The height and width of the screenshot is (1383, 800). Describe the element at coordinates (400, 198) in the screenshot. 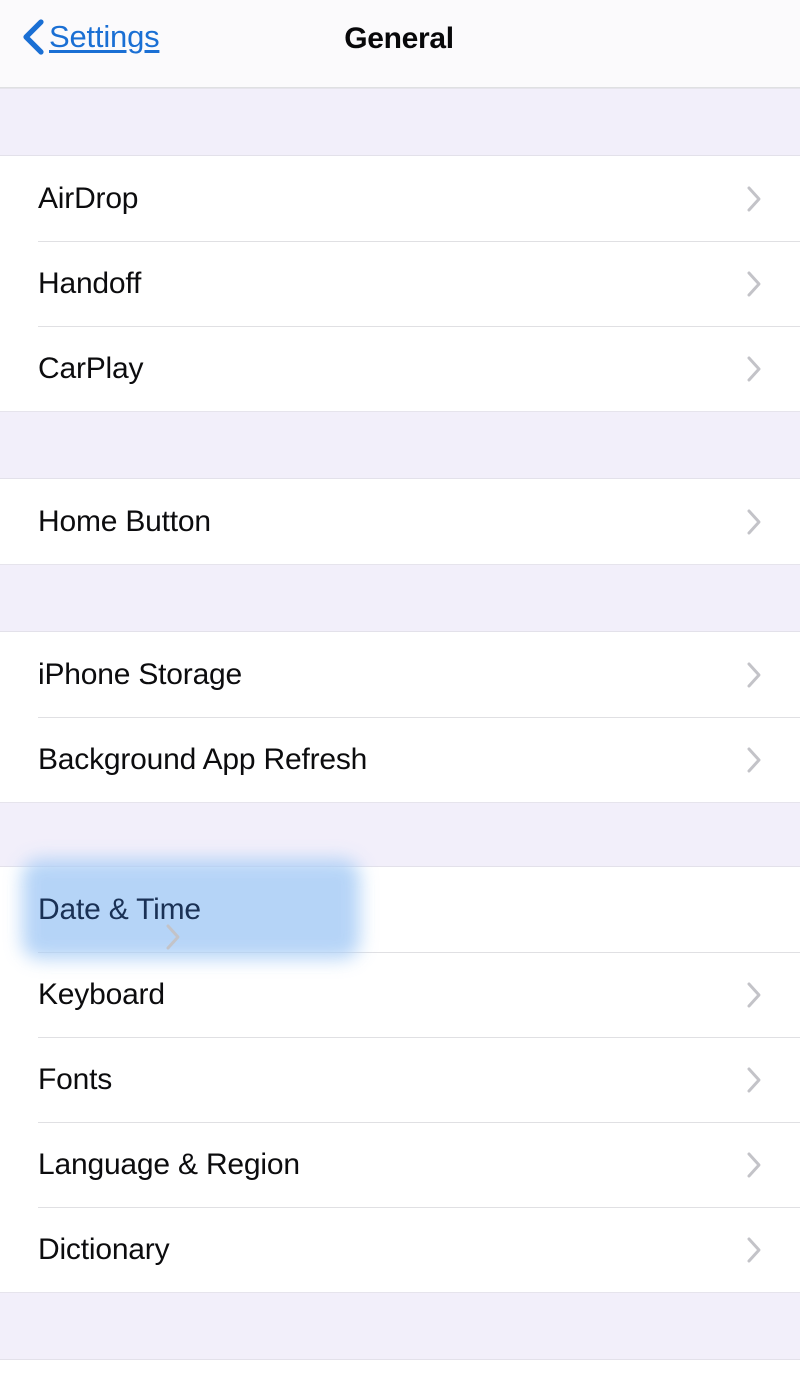

I see `list-item: AirDrop` at that location.